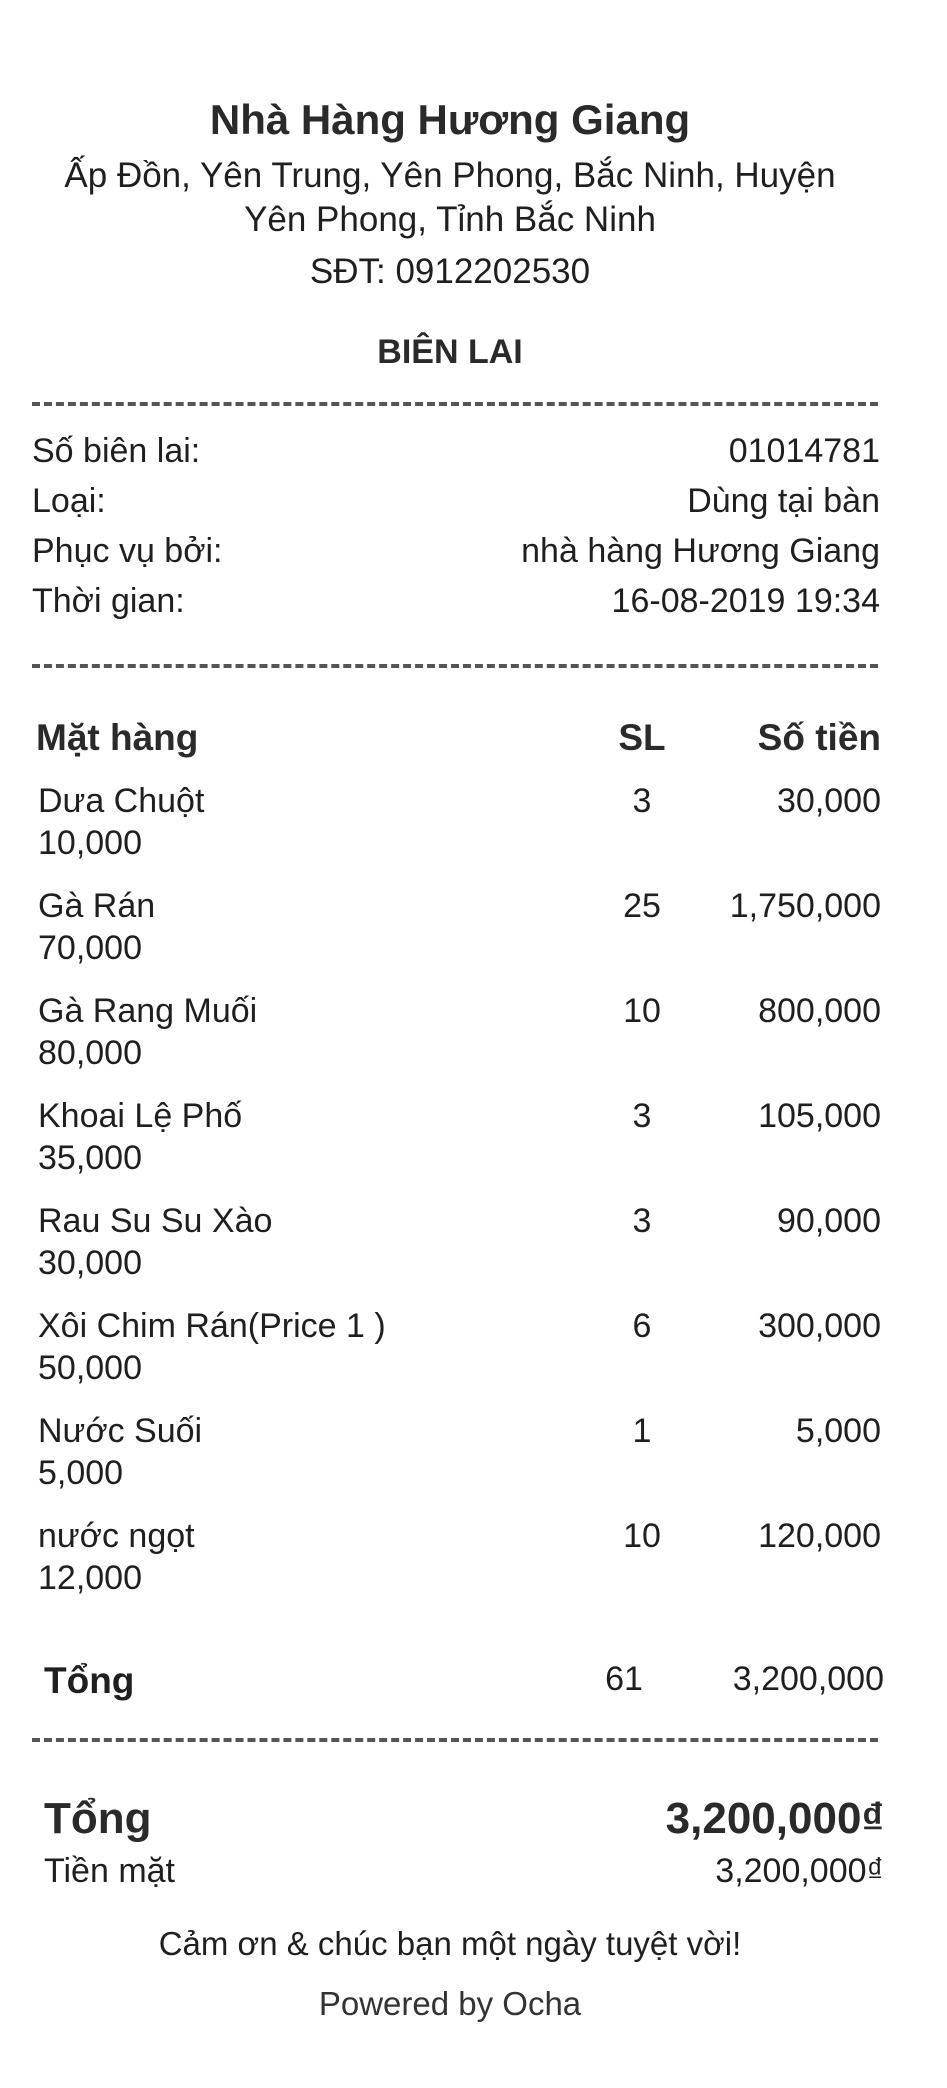  Describe the element at coordinates (90, 1578) in the screenshot. I see `item-unit-price: 12,000` at that location.